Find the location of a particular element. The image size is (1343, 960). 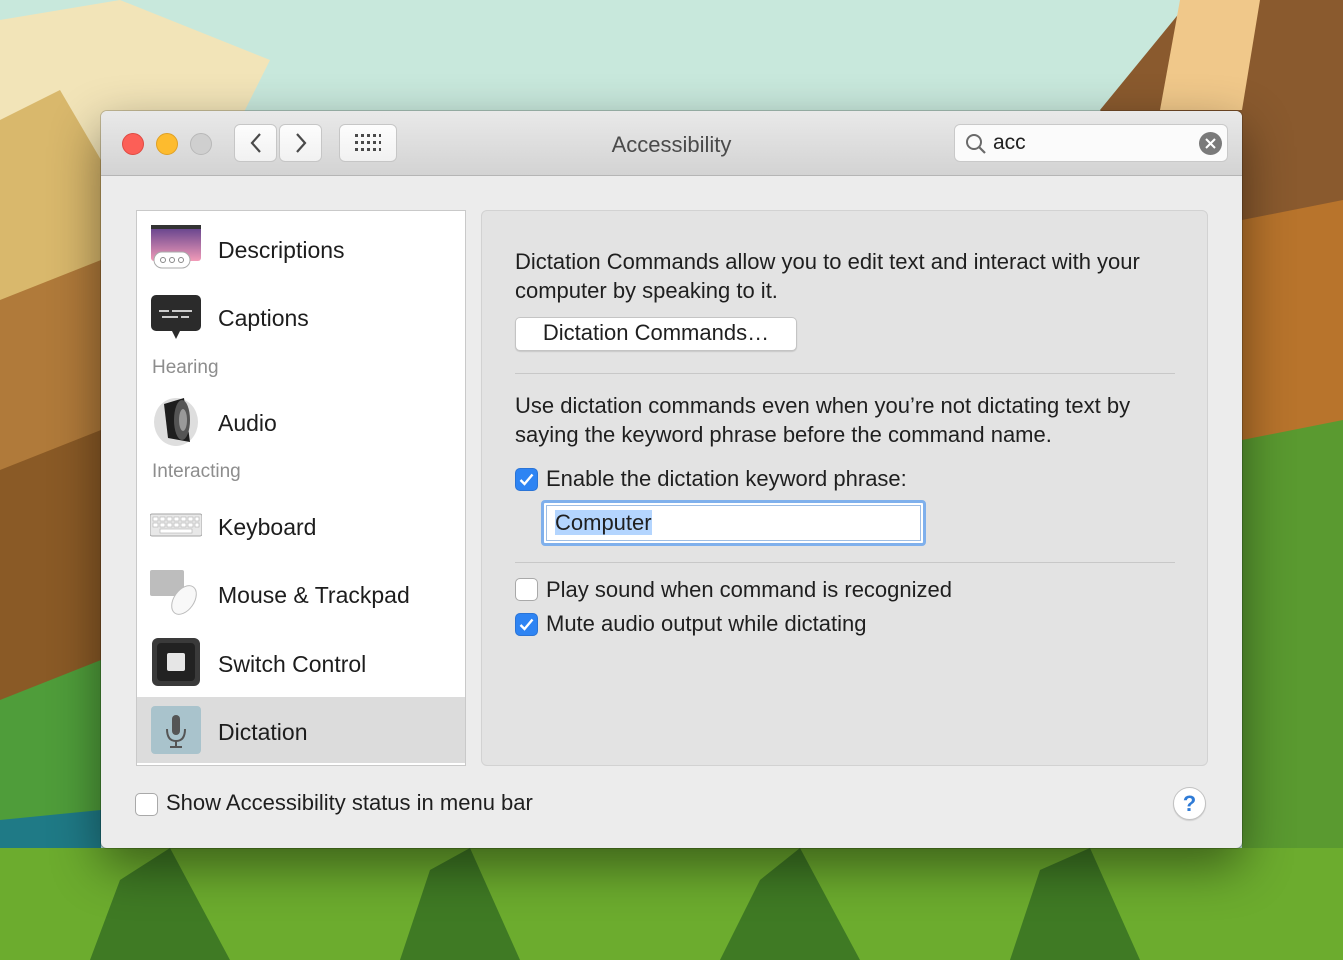

title-bar: Accessibility is located at coordinates (671, 143).